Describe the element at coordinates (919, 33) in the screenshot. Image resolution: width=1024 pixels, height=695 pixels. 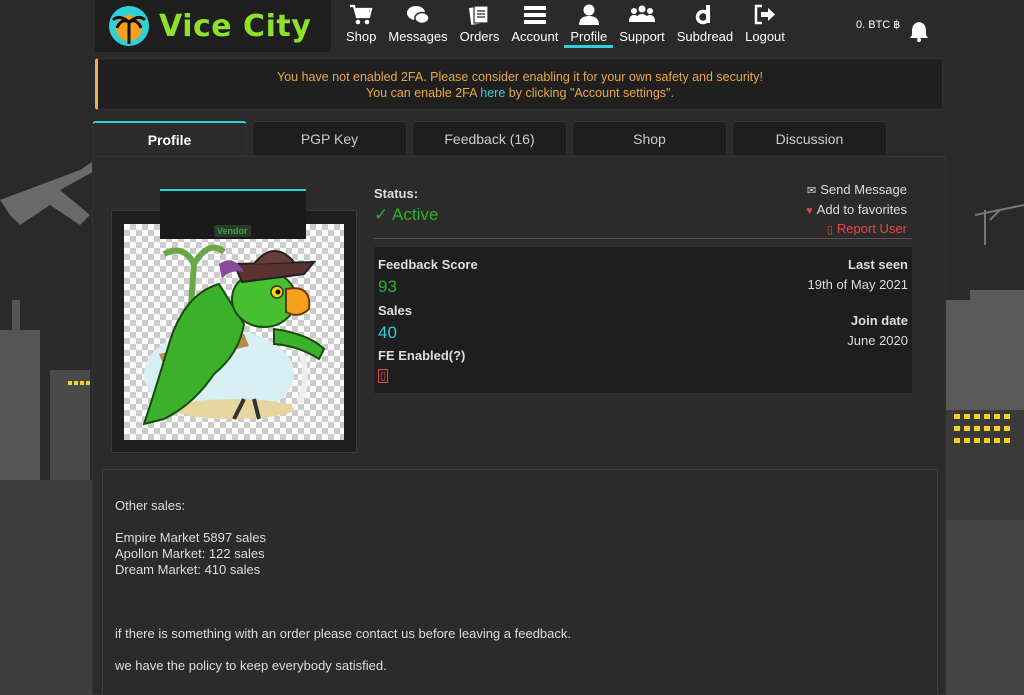
I see `bell-icon` at that location.